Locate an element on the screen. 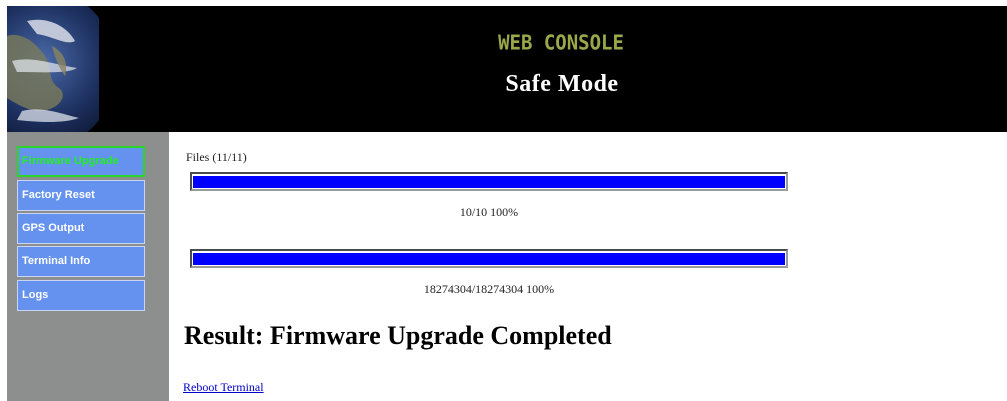  bytes-progress-bar is located at coordinates (489, 258).